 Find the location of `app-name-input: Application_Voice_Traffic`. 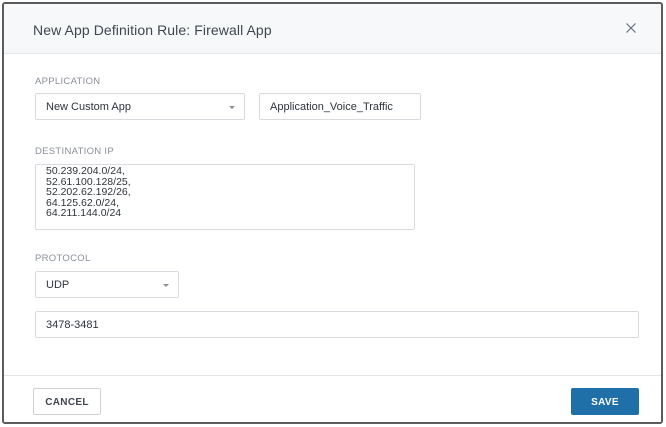

app-name-input: Application_Voice_Traffic is located at coordinates (340, 106).